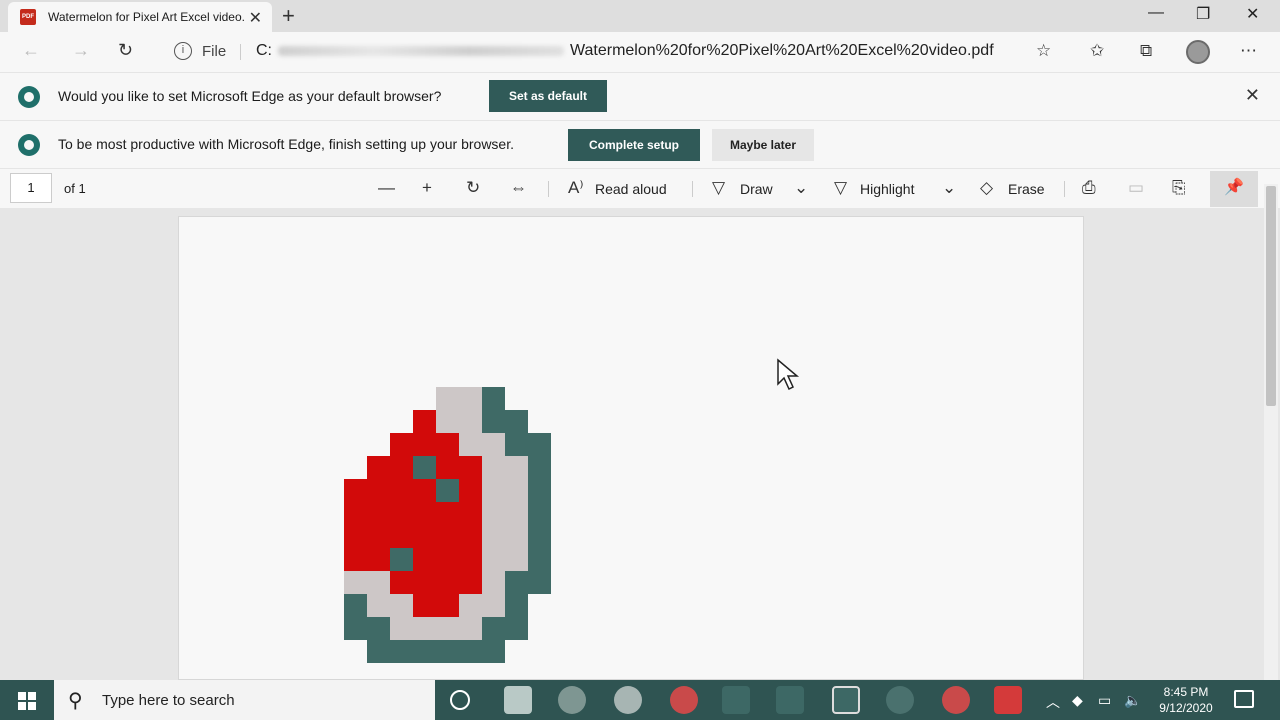  I want to click on zoom-in-icon: +, so click(427, 188).